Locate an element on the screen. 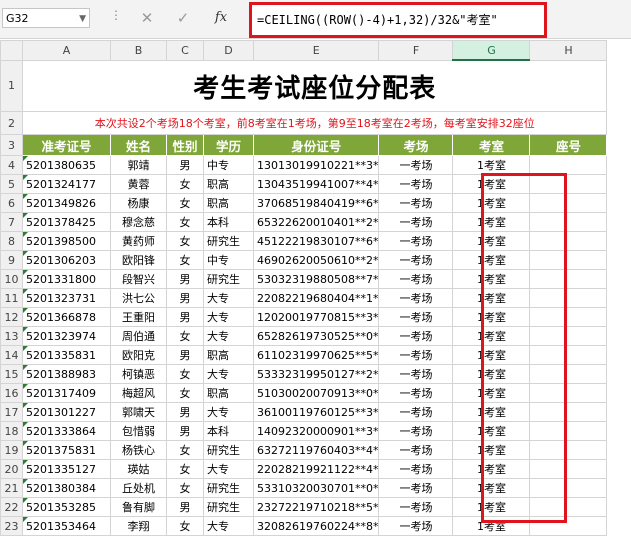  row-header: 11 is located at coordinates (11, 298).